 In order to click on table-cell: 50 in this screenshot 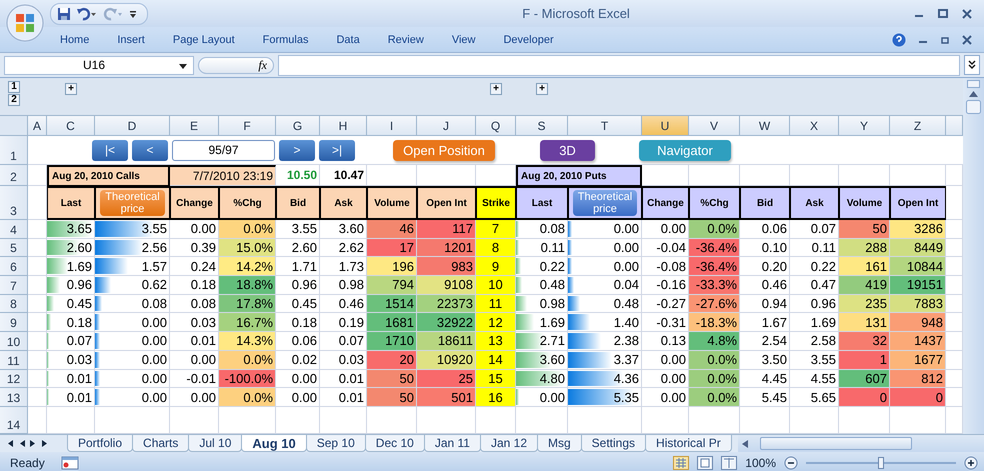, I will do `click(392, 379)`.